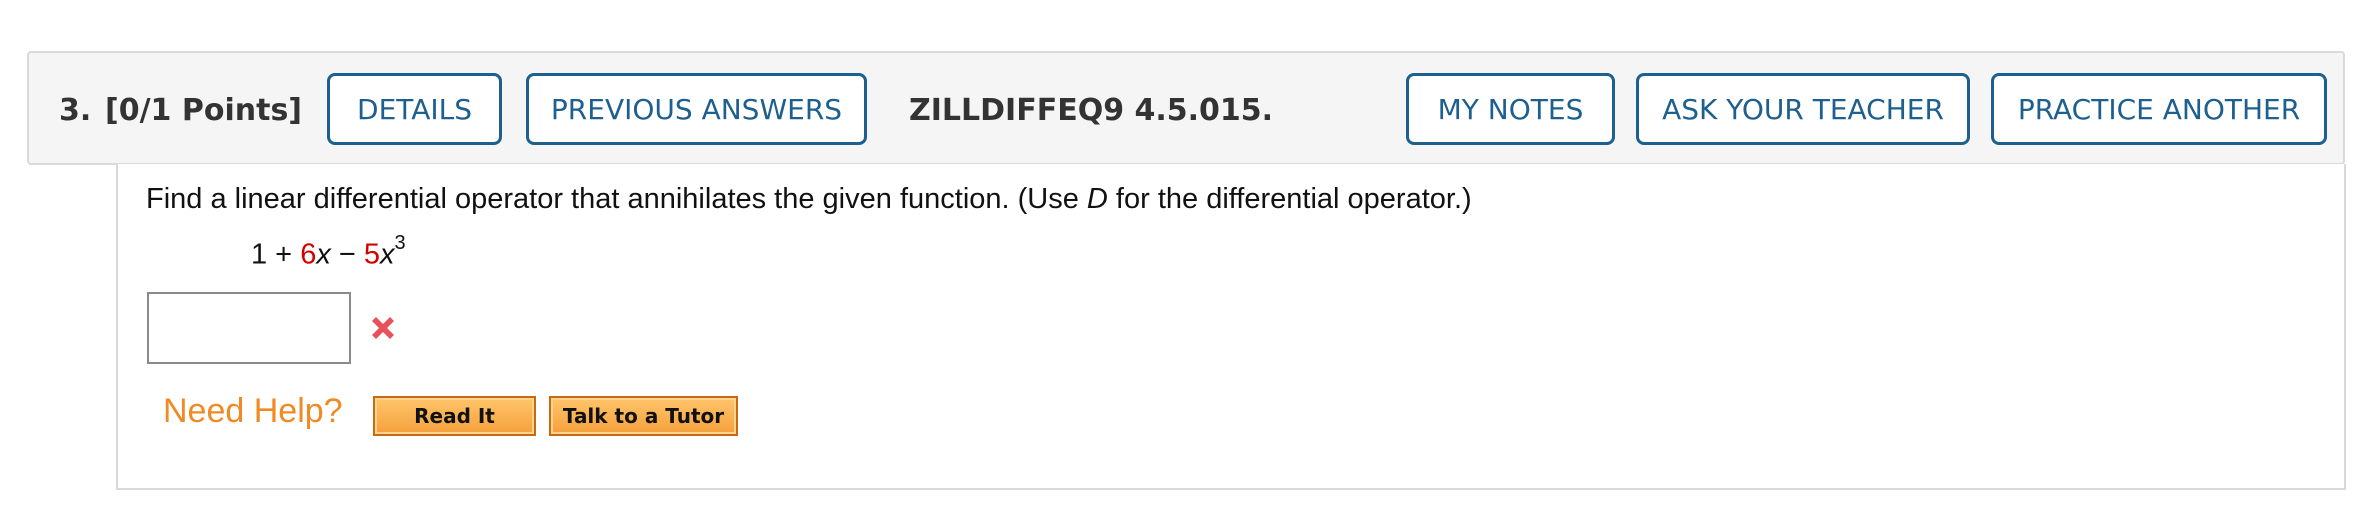  I want to click on expr-coef-2: 5, so click(372, 254).